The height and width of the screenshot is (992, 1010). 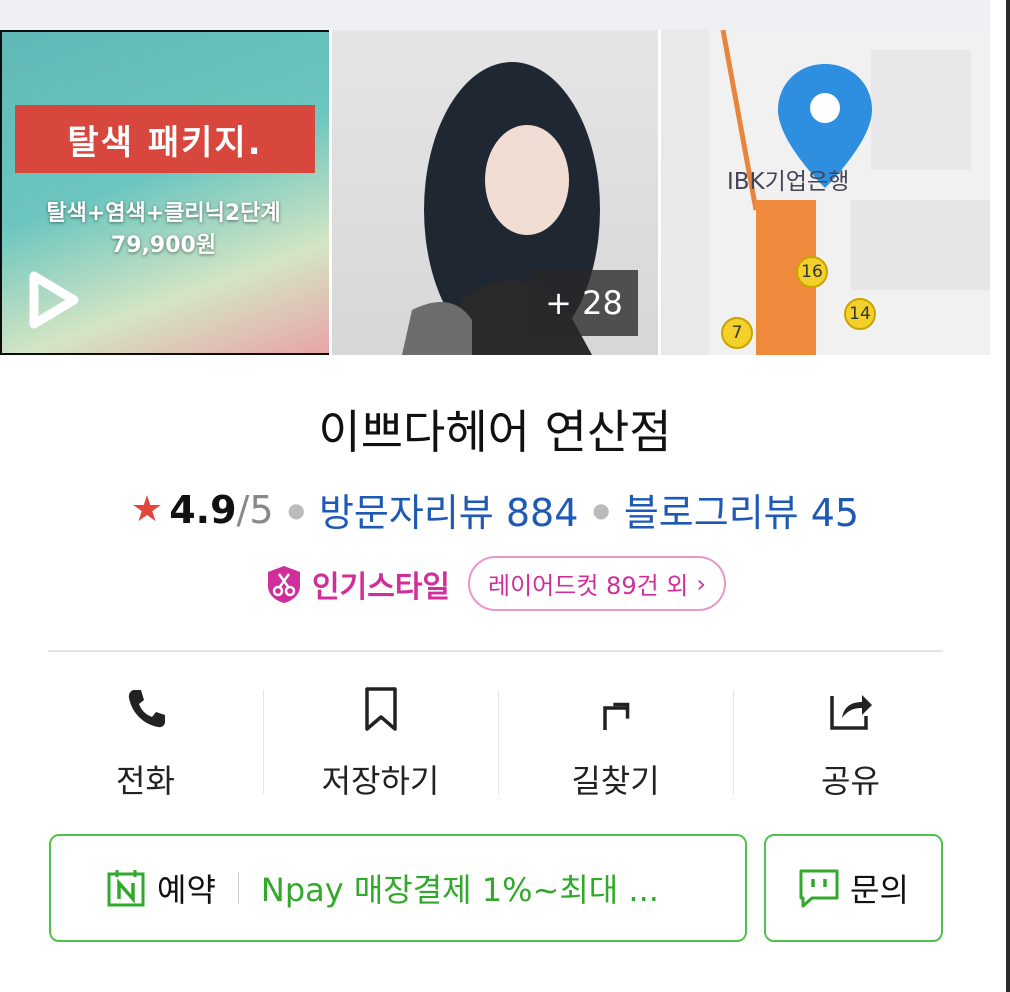 I want to click on naver-calendar-icon, so click(x=126, y=888).